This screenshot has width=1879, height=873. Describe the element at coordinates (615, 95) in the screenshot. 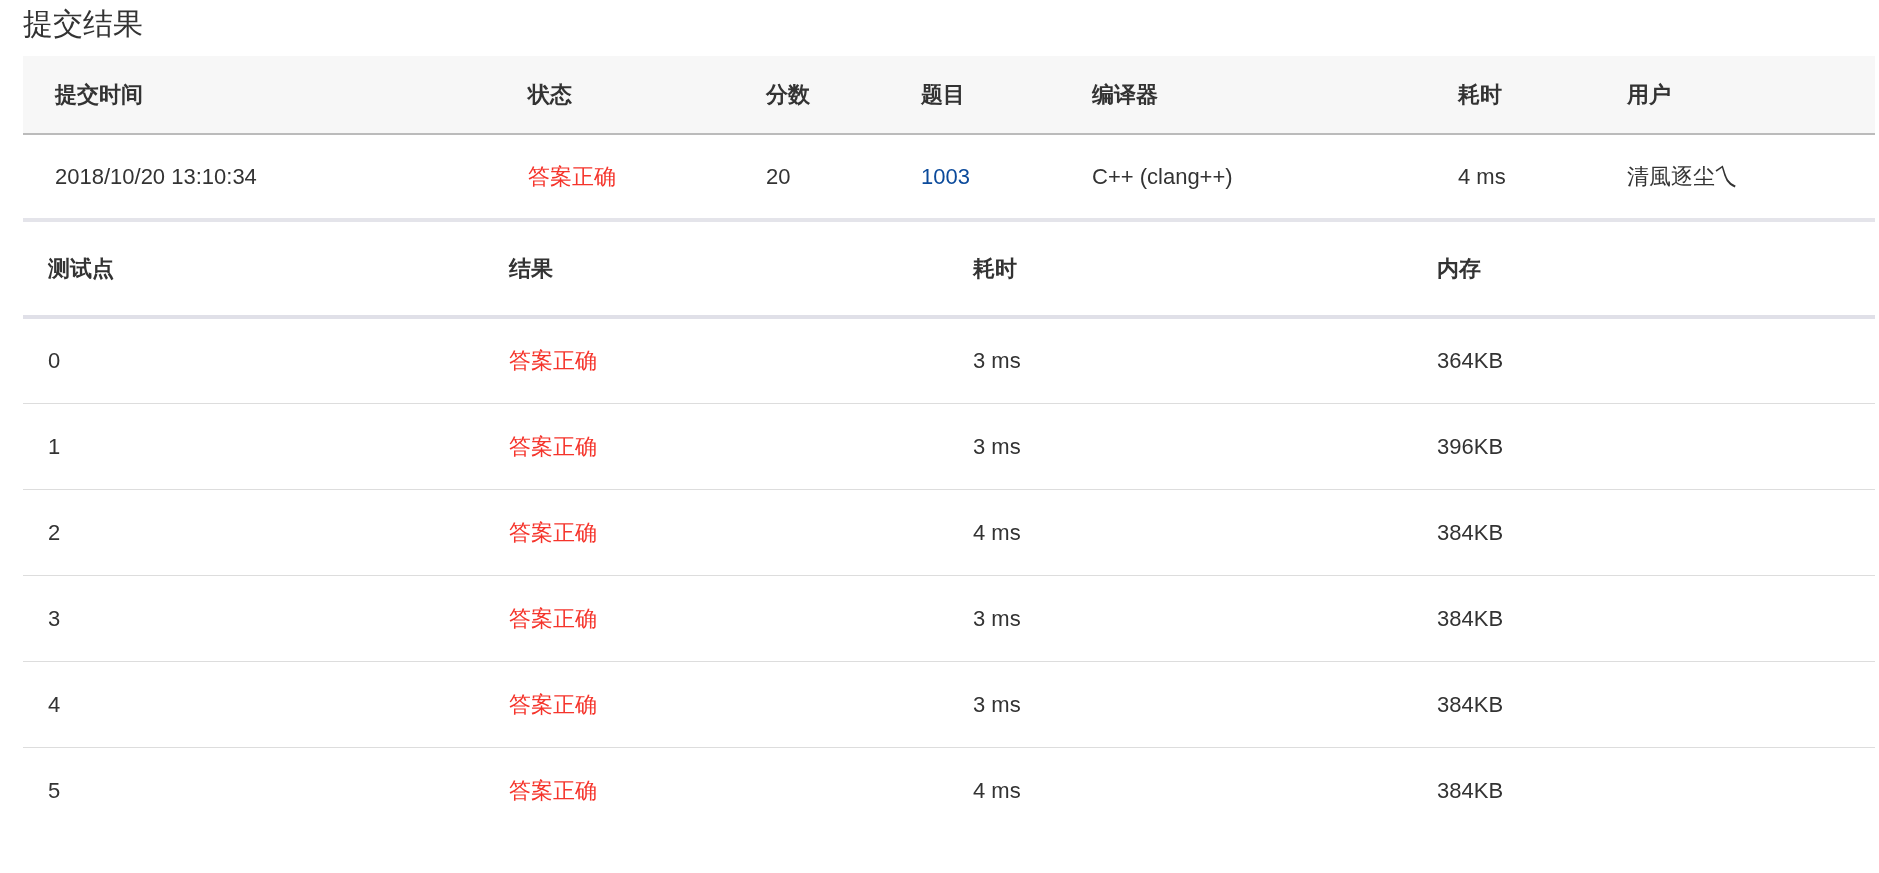

I see `column-header: 状态` at that location.